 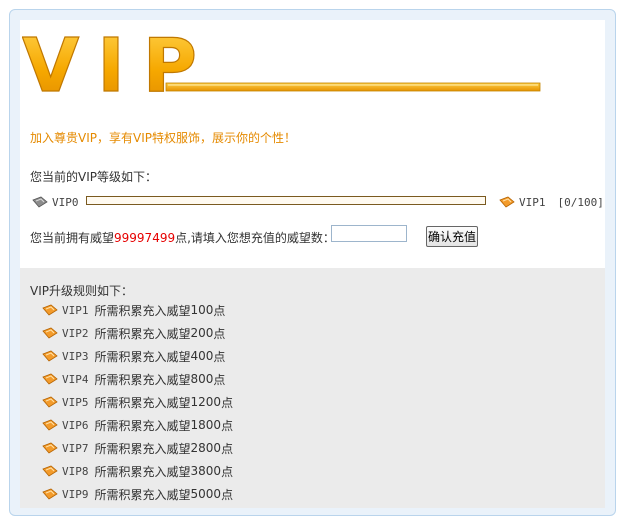 I want to click on rule-item: VIP4 所需积累充入威望 800 点, so click(x=133, y=379).